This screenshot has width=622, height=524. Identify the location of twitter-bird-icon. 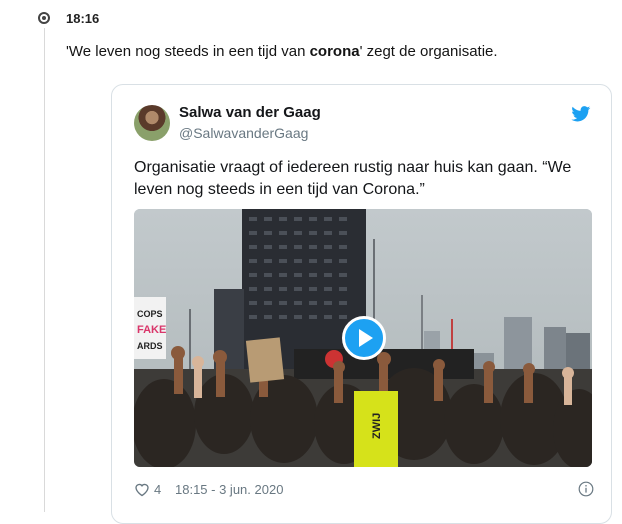
(581, 114).